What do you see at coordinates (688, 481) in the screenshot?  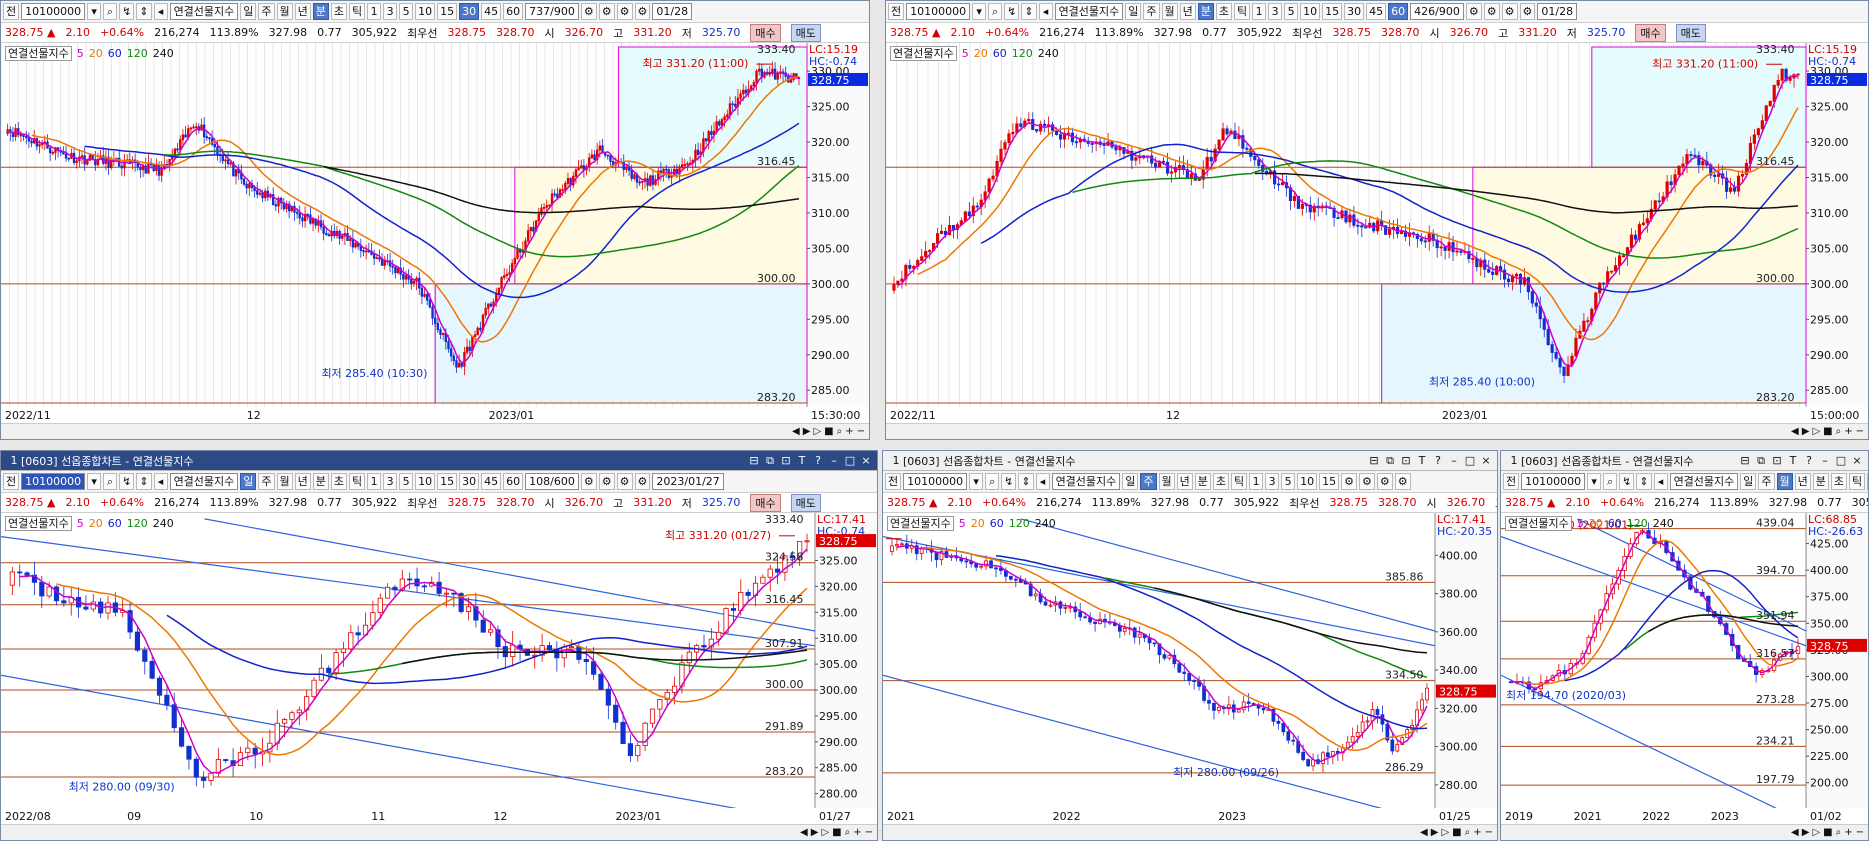 I see `date-input: 2023/01/27` at bounding box center [688, 481].